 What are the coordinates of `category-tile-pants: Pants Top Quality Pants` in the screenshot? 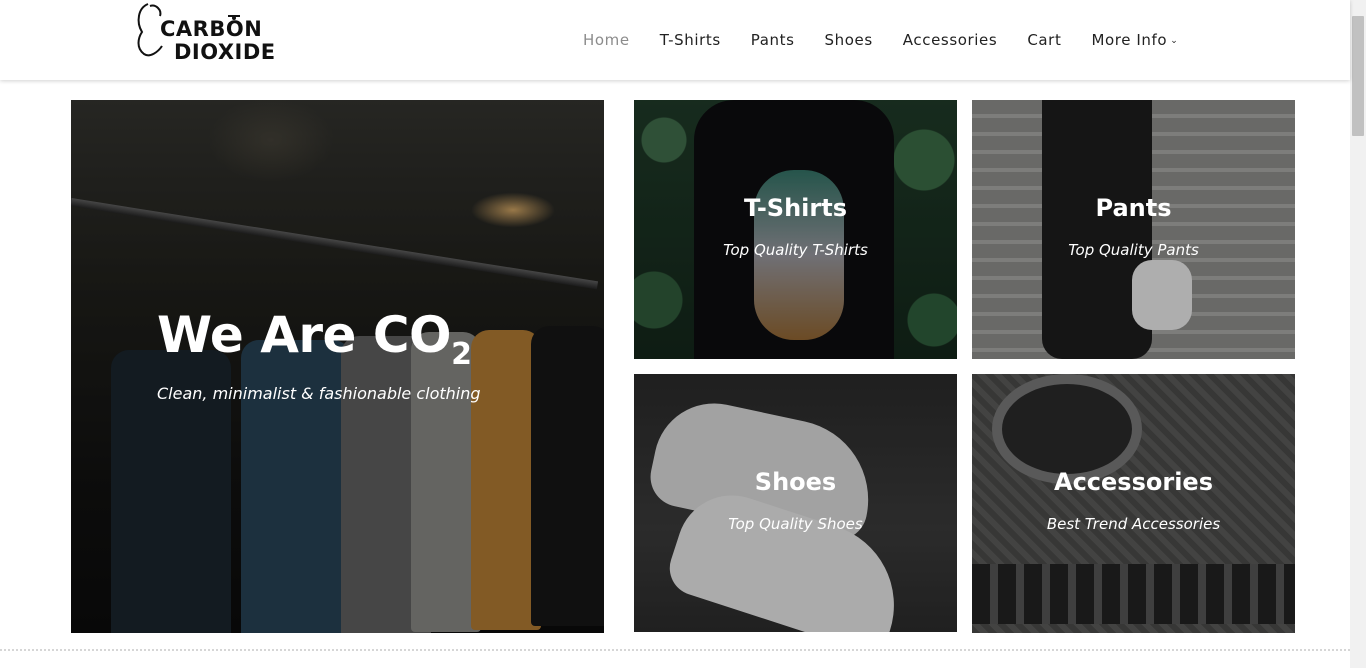 It's located at (1133, 229).